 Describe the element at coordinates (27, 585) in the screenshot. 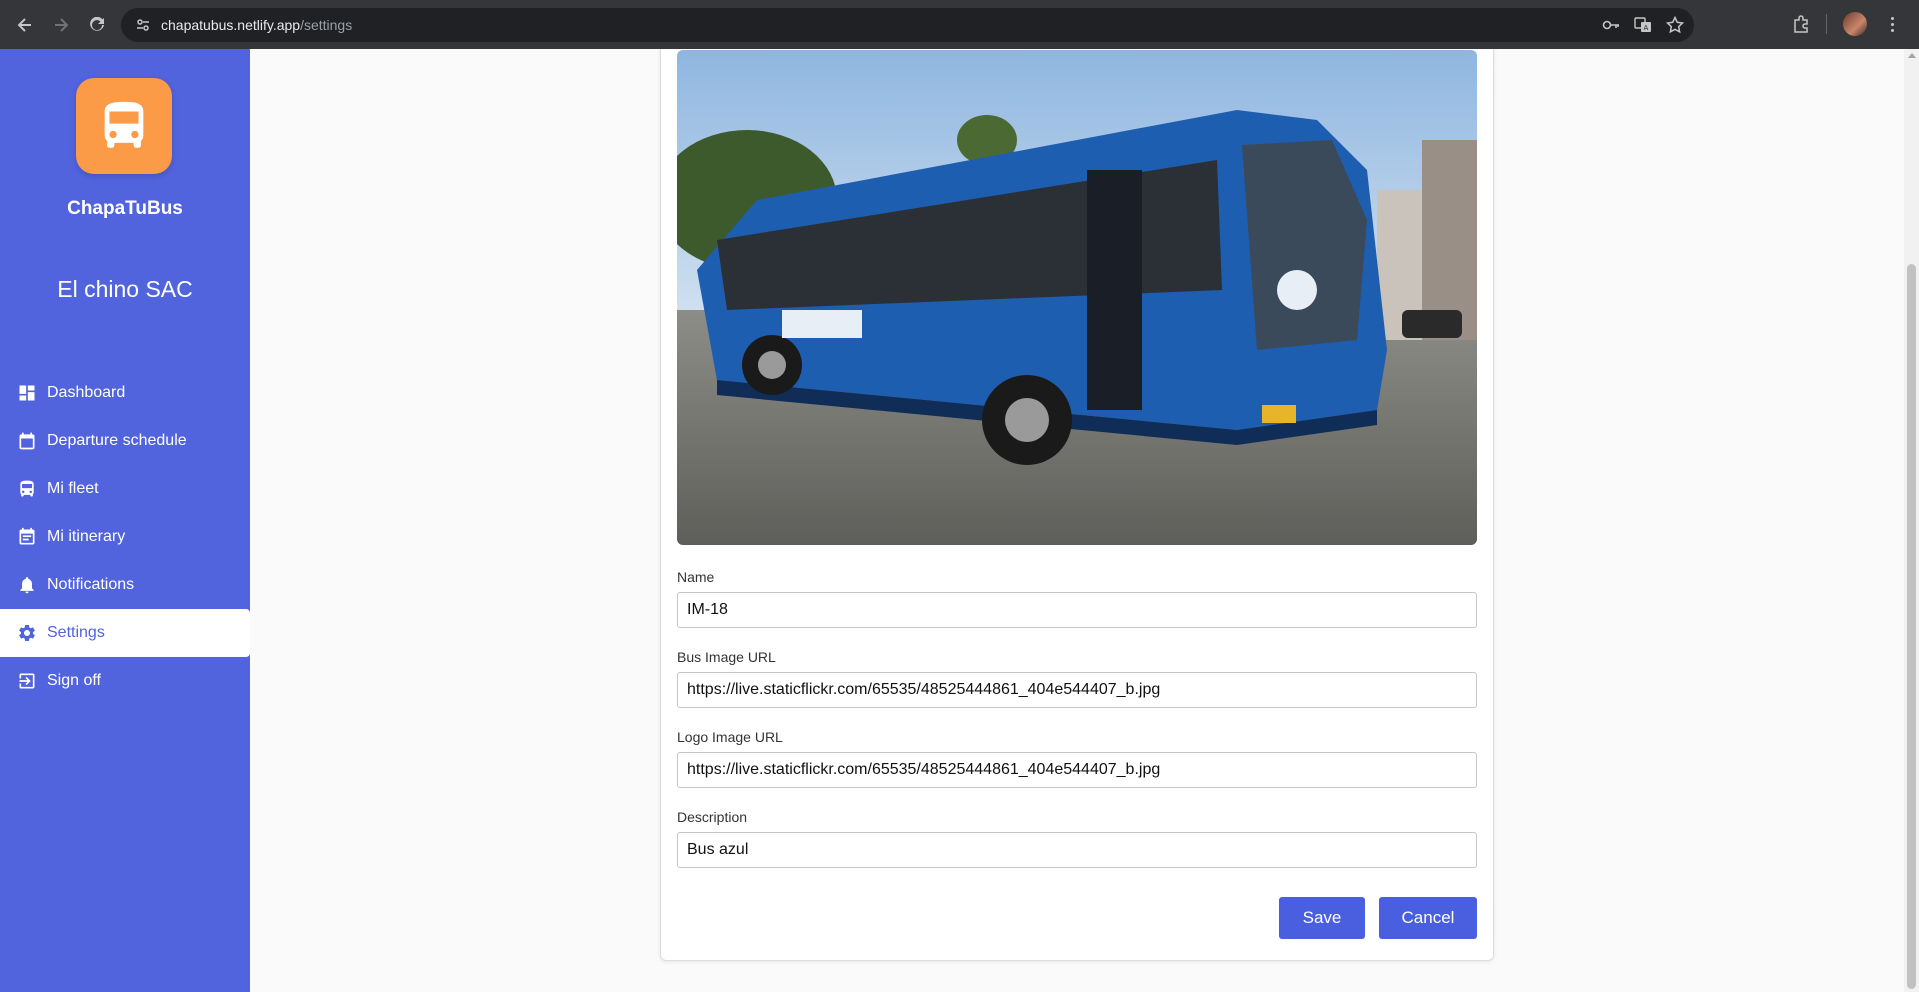

I see `bell-icon` at that location.